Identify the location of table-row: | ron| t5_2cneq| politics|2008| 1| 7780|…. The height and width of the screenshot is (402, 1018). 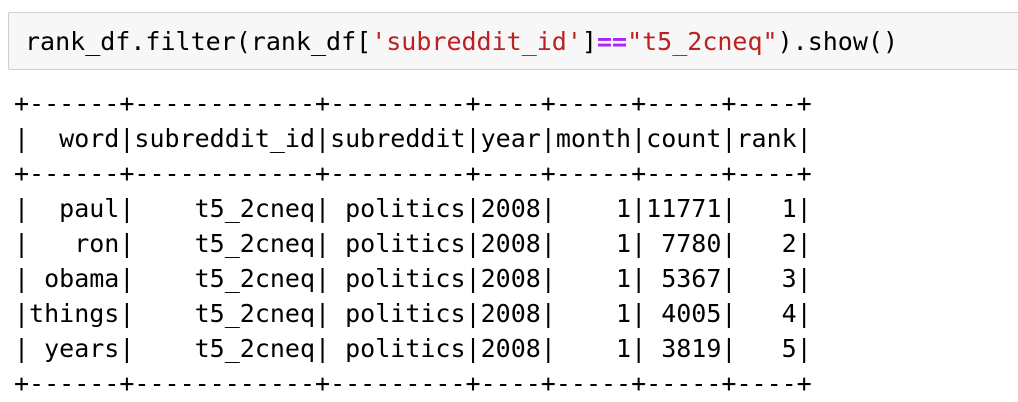
(413, 243).